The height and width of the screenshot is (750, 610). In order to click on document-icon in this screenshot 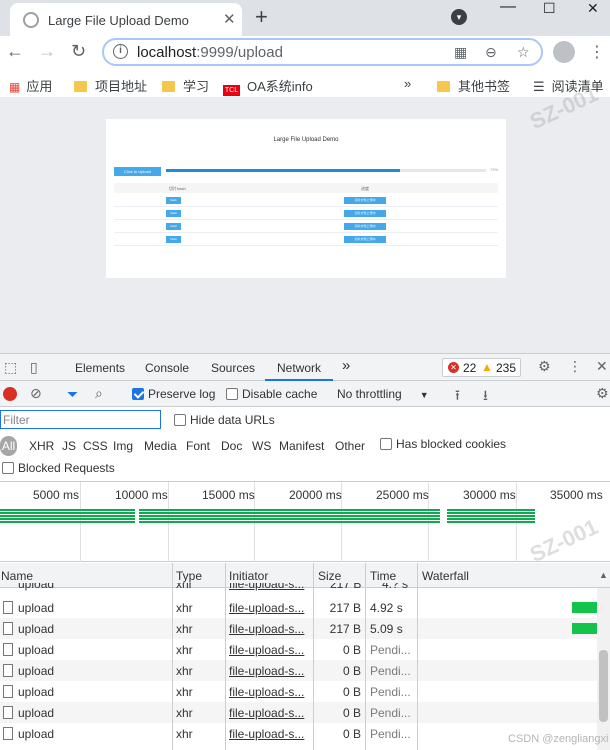, I will do `click(8, 733)`.